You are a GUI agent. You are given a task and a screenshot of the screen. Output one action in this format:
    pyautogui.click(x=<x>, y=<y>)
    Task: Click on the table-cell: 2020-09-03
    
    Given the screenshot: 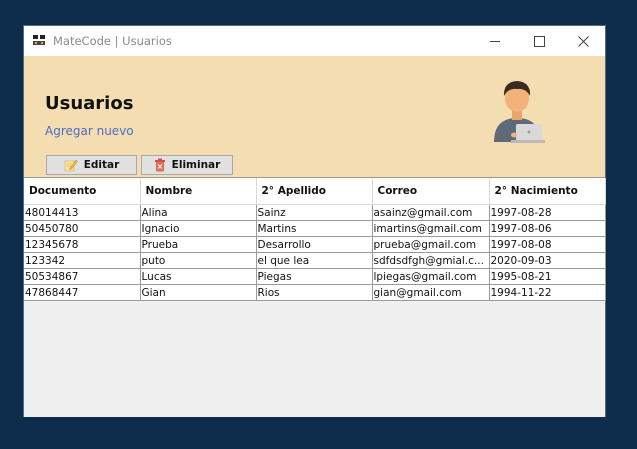 What is the action you would take?
    pyautogui.click(x=547, y=260)
    